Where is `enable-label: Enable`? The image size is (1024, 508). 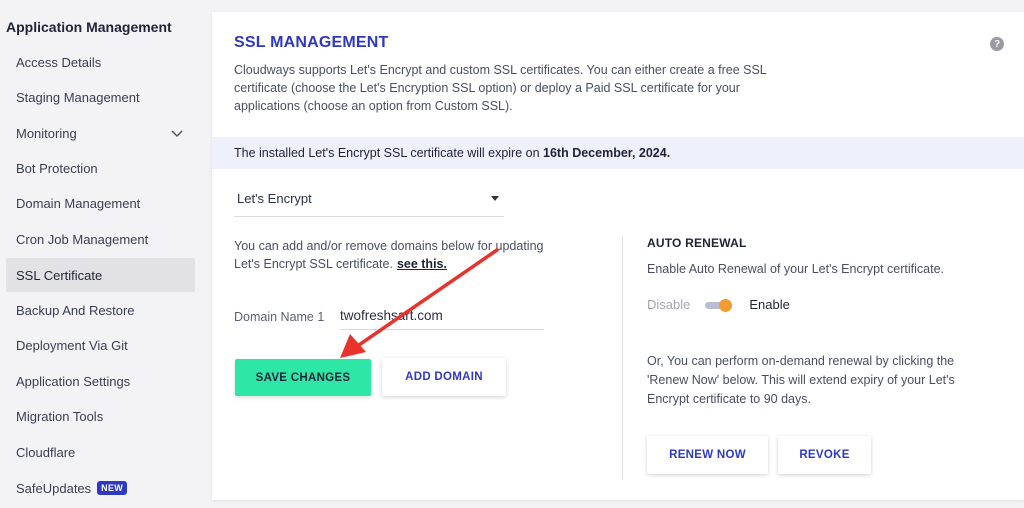 enable-label: Enable is located at coordinates (769, 304).